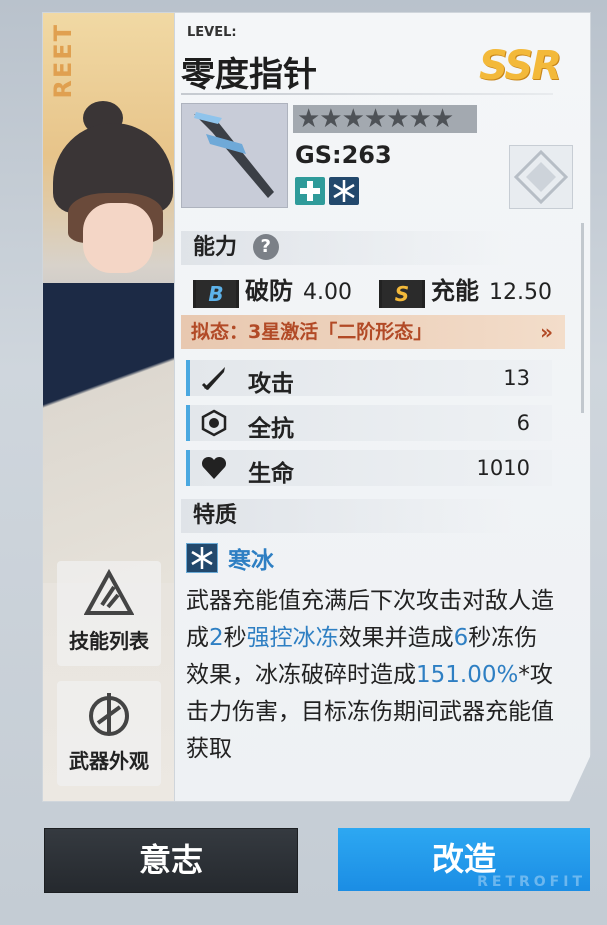 This screenshot has width=607, height=925. I want to click on stat-label: 全抗, so click(271, 429).